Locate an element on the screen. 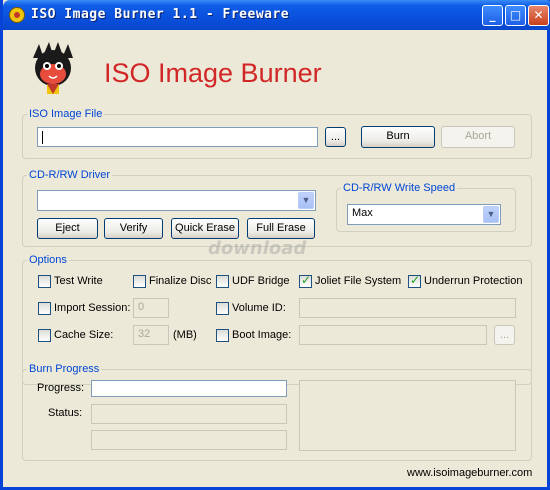 This screenshot has width=550, height=490. udf-bridge-label: UDF Bridge is located at coordinates (261, 281).